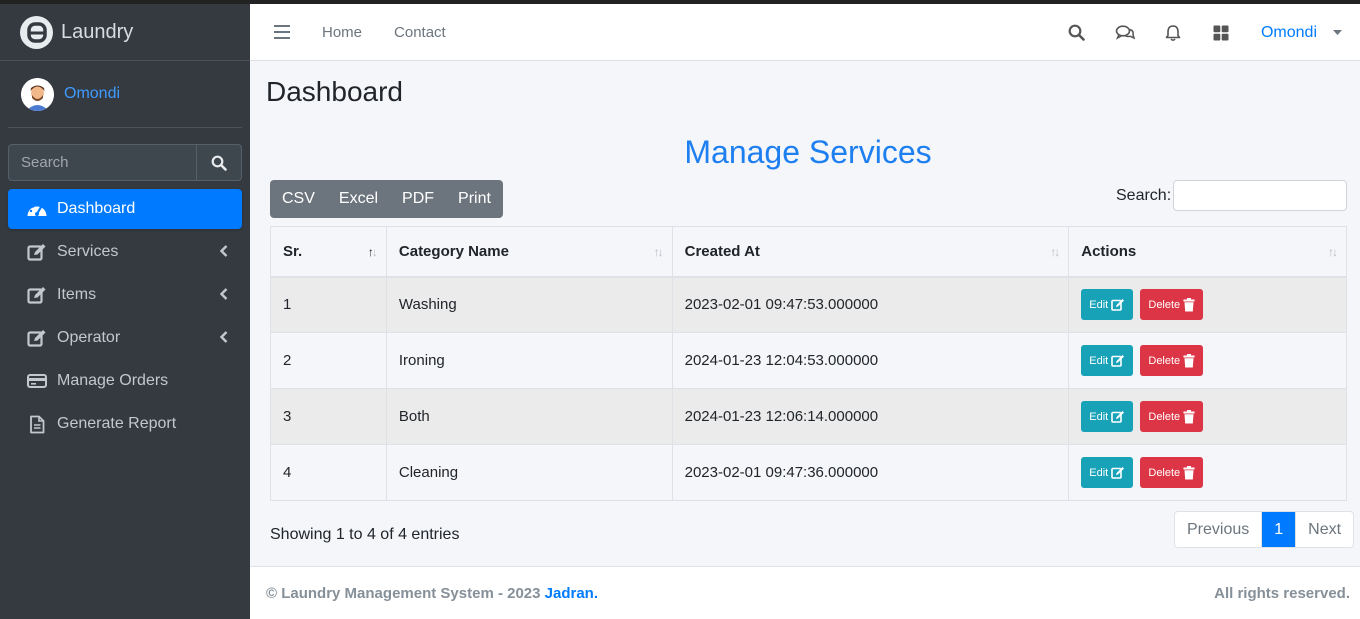 The width and height of the screenshot is (1360, 619). What do you see at coordinates (870, 252) in the screenshot?
I see `column-header-created-at: Created At ↑↓` at bounding box center [870, 252].